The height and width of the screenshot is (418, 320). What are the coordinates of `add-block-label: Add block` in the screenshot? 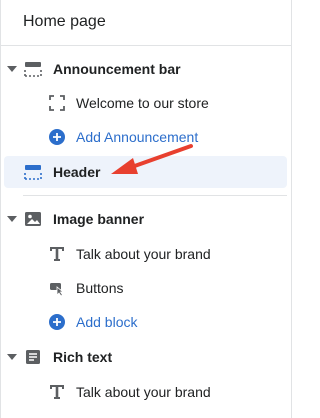 It's located at (106, 322).